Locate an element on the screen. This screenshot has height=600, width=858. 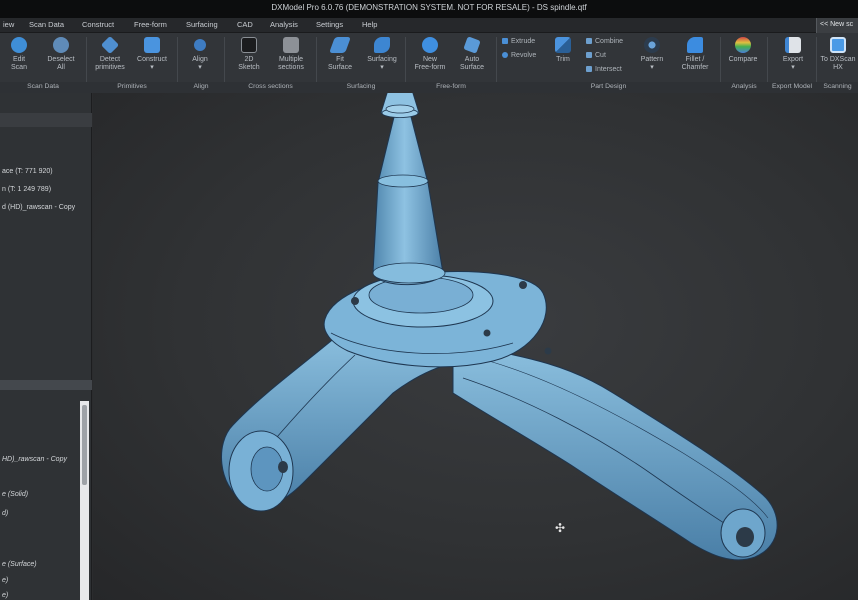
group-primitives: Primitives is located at coordinates (132, 86).